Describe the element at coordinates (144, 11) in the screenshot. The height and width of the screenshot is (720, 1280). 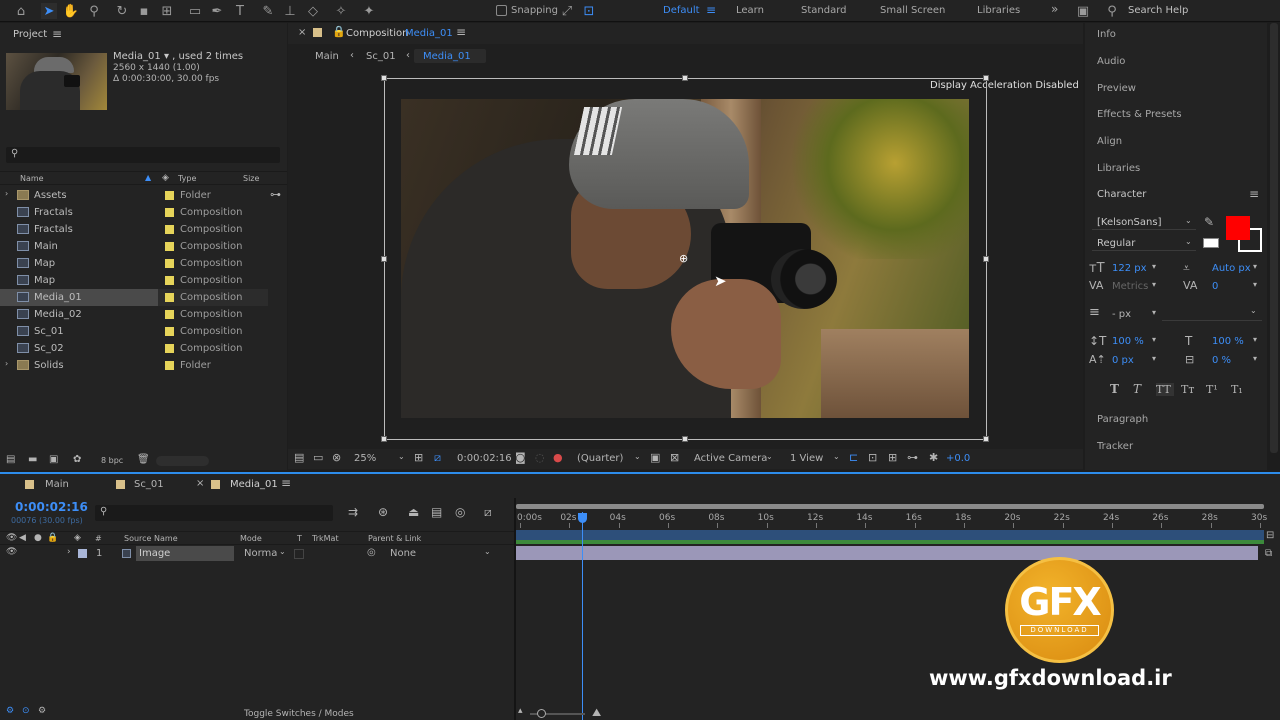
I see `camera-tool-icon: ▪` at that location.